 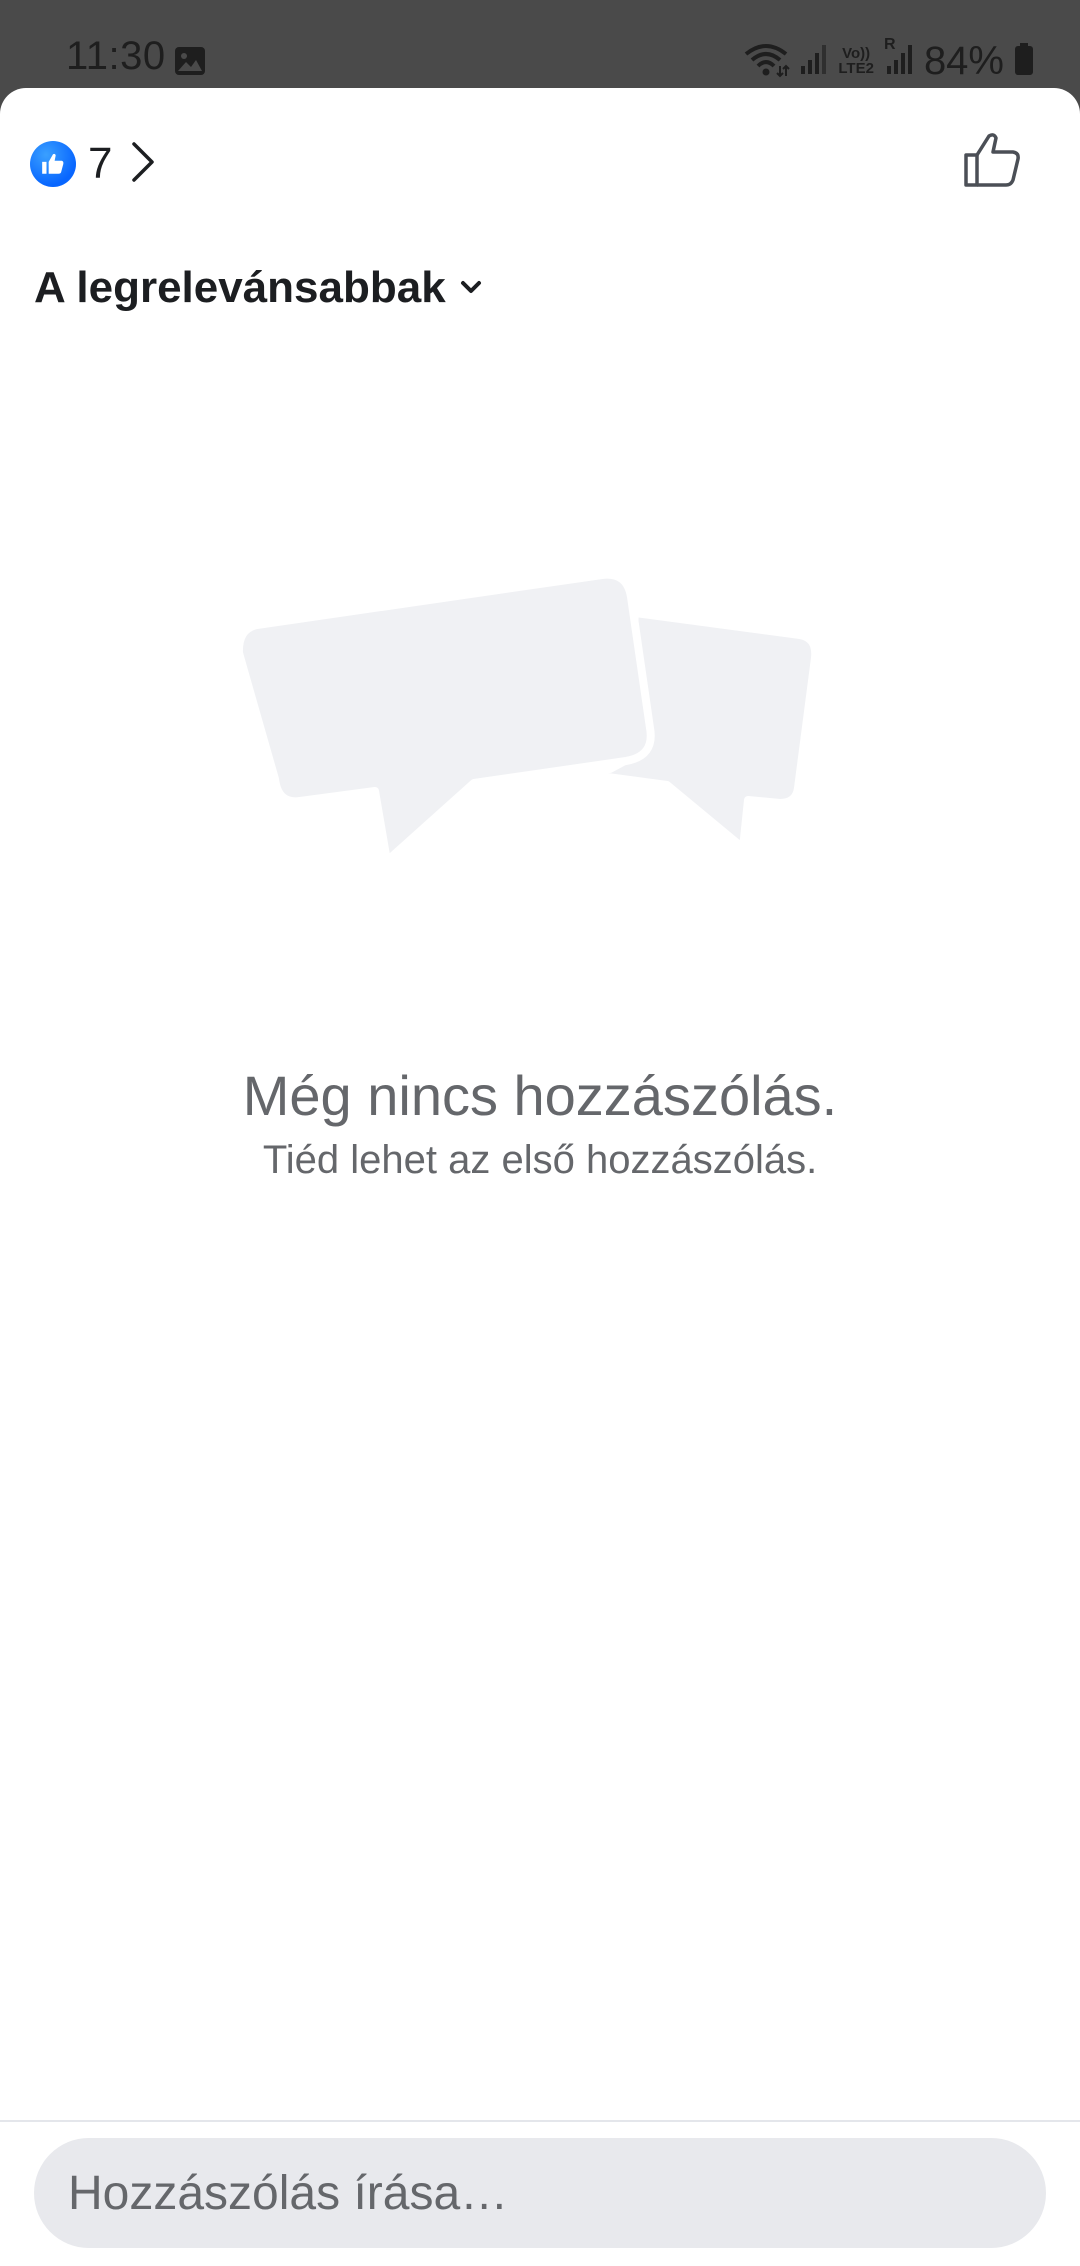 I want to click on like-button, so click(x=992, y=162).